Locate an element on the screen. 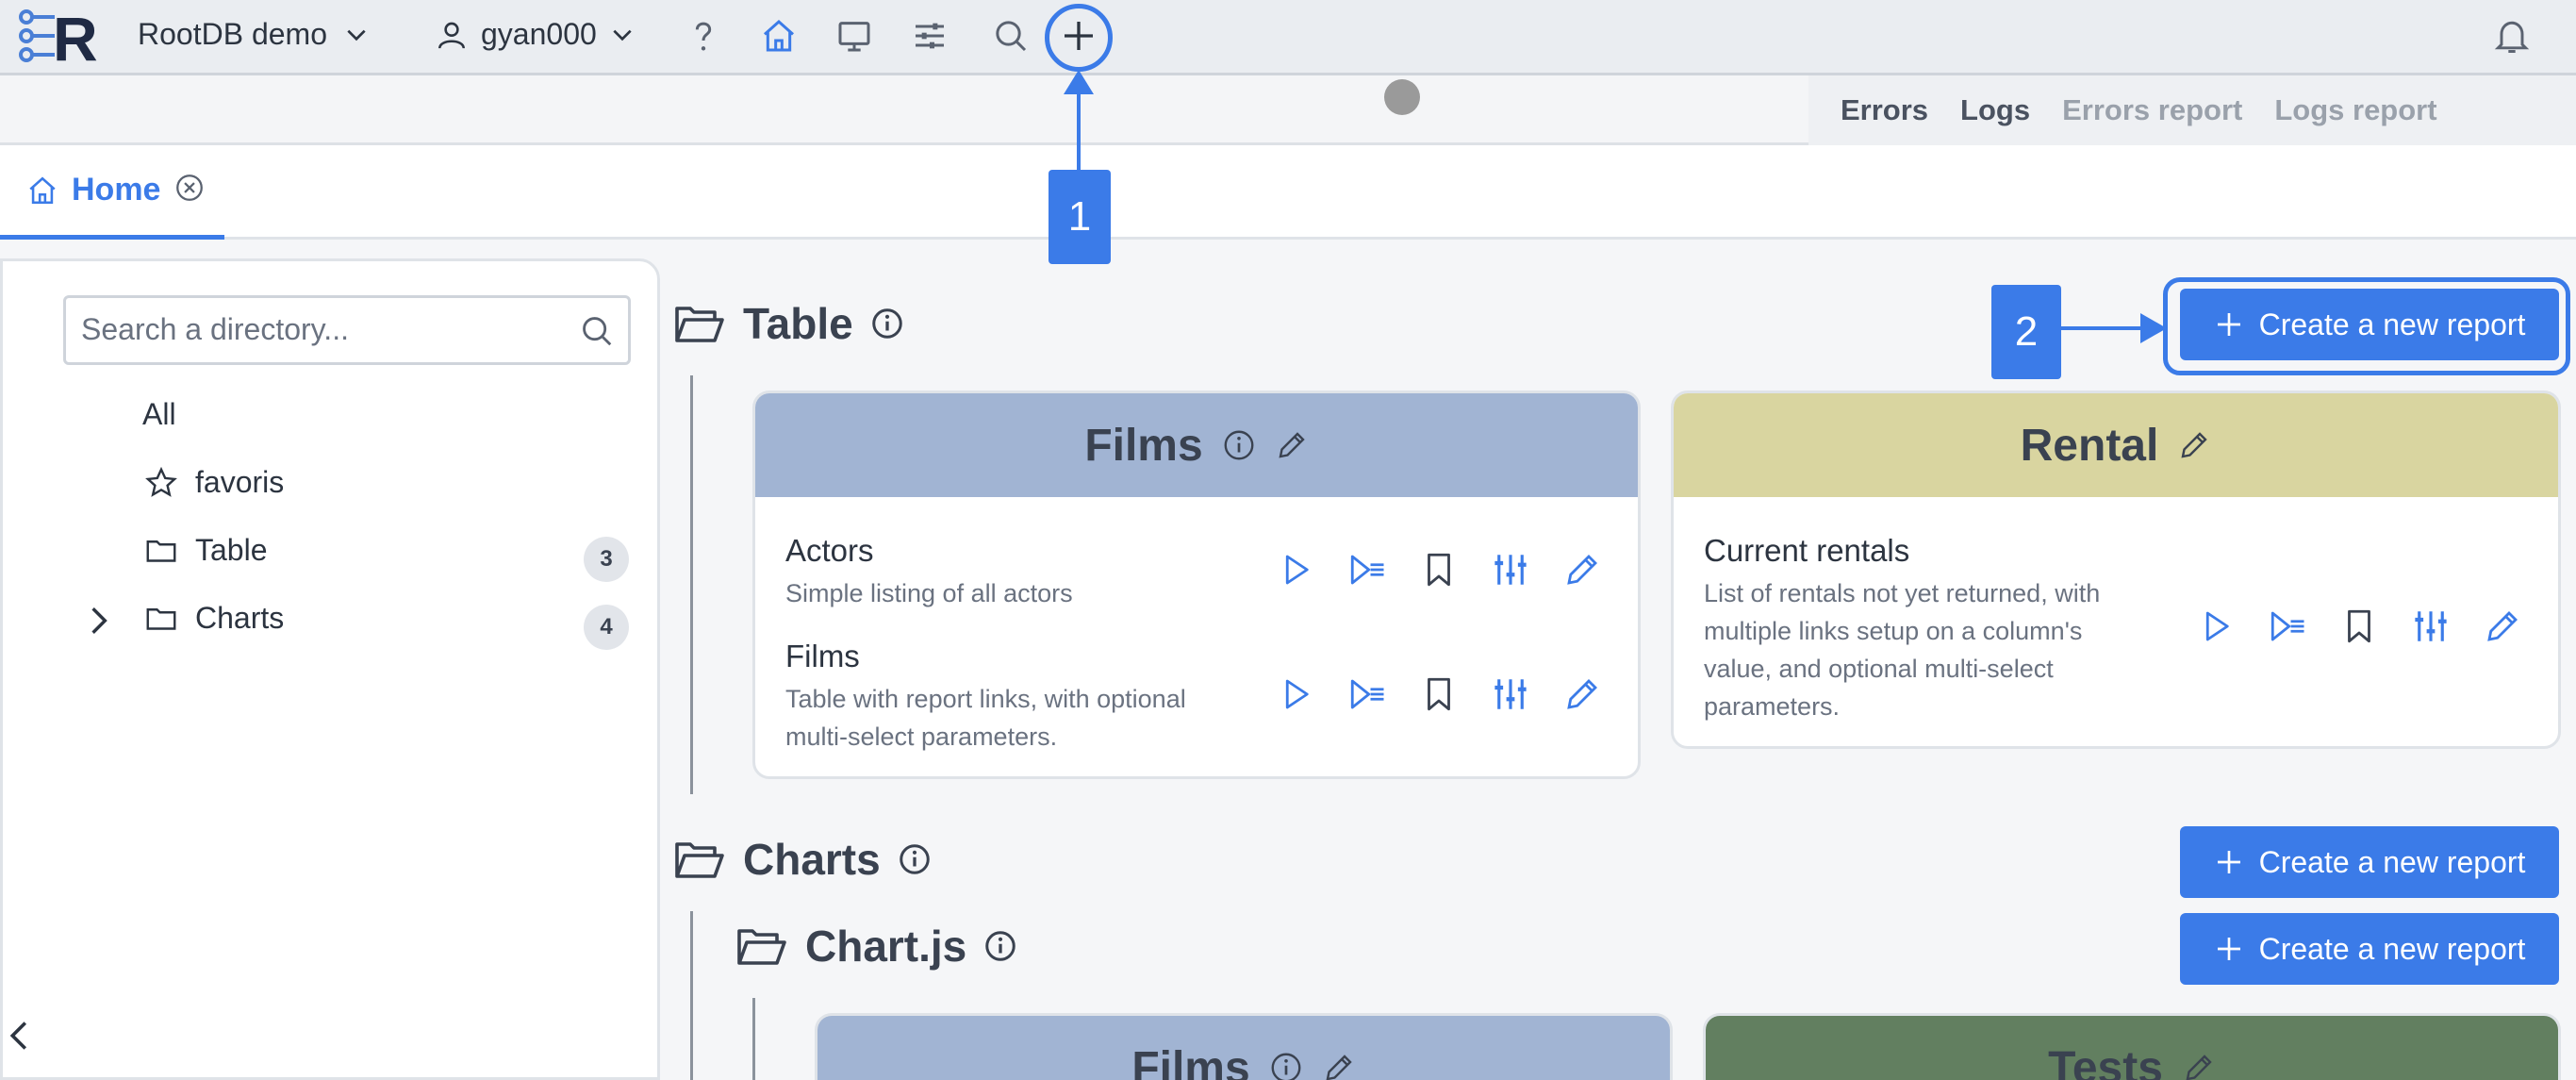 This screenshot has height=1080, width=2576. search-input is located at coordinates (326, 329).